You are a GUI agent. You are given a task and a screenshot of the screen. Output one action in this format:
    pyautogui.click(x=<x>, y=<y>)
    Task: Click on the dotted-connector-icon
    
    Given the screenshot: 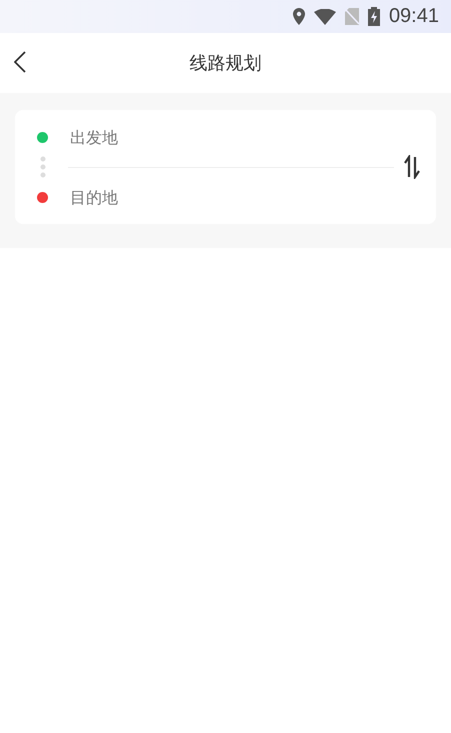 What is the action you would take?
    pyautogui.click(x=43, y=167)
    